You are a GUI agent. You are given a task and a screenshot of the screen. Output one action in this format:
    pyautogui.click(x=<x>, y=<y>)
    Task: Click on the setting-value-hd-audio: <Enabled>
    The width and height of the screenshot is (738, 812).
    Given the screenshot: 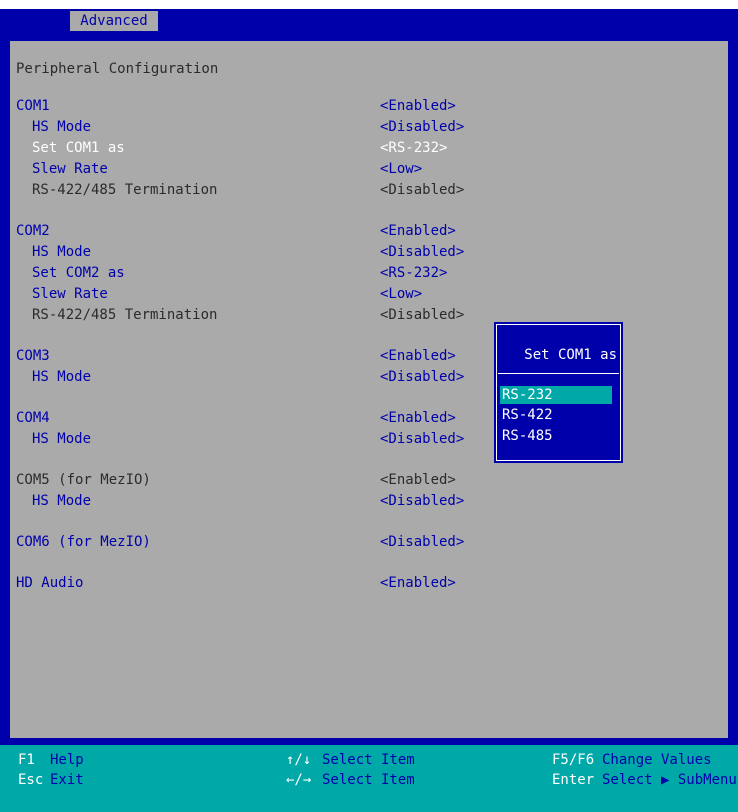 What is the action you would take?
    pyautogui.click(x=418, y=583)
    